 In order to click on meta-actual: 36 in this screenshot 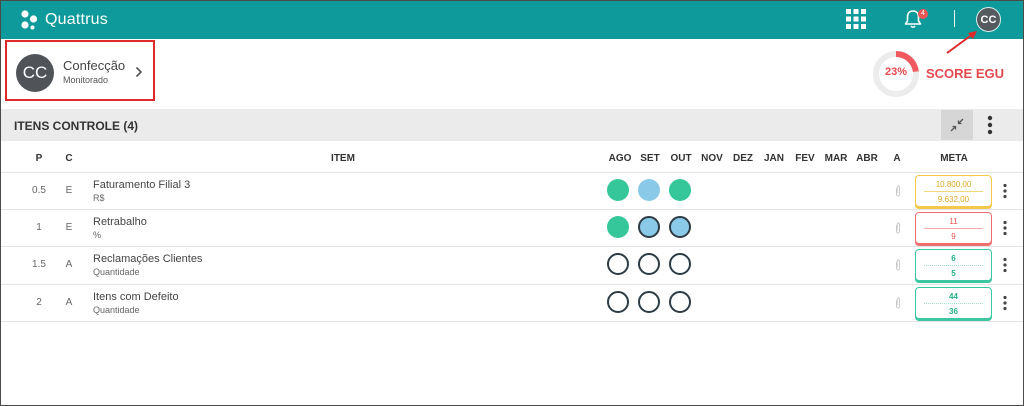, I will do `click(953, 311)`.